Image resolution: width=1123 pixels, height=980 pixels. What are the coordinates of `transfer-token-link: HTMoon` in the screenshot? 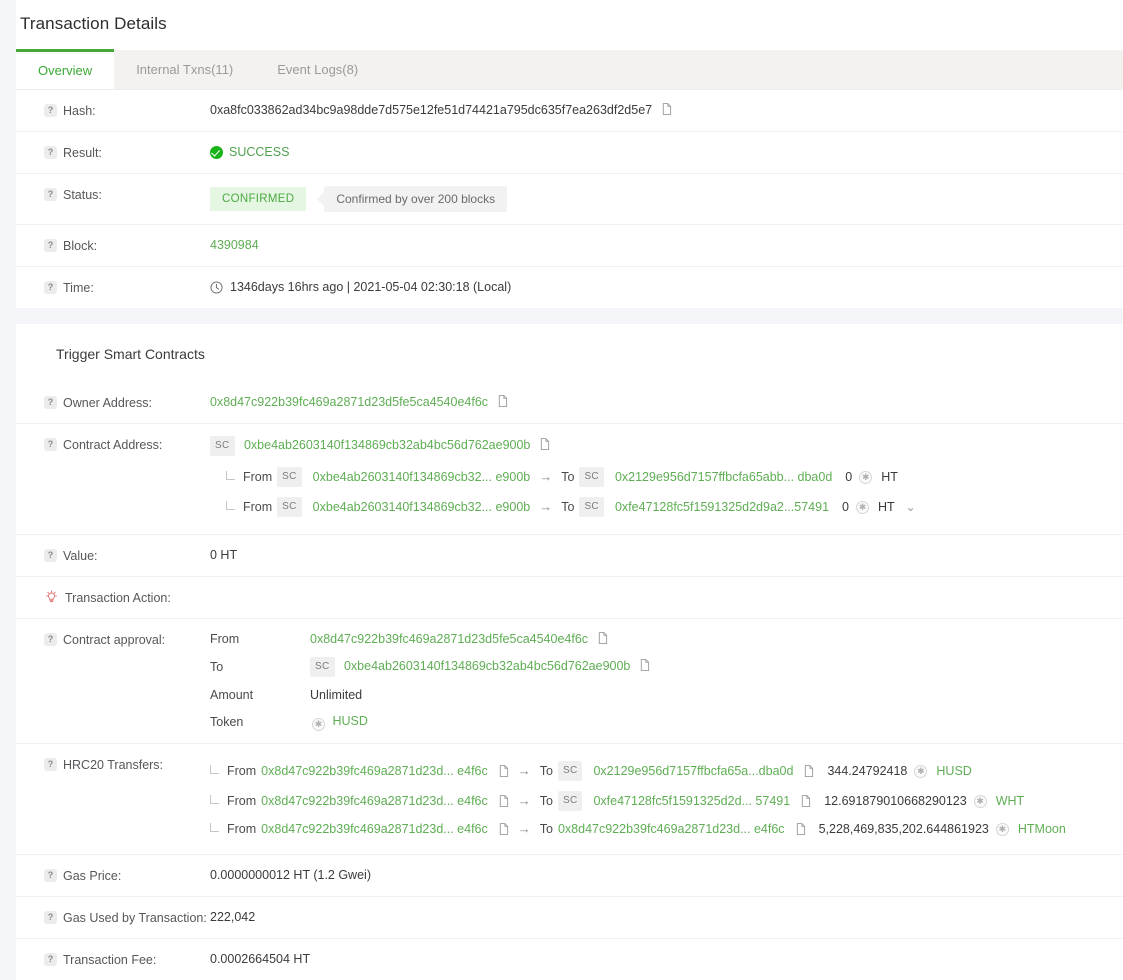 It's located at (1042, 829).